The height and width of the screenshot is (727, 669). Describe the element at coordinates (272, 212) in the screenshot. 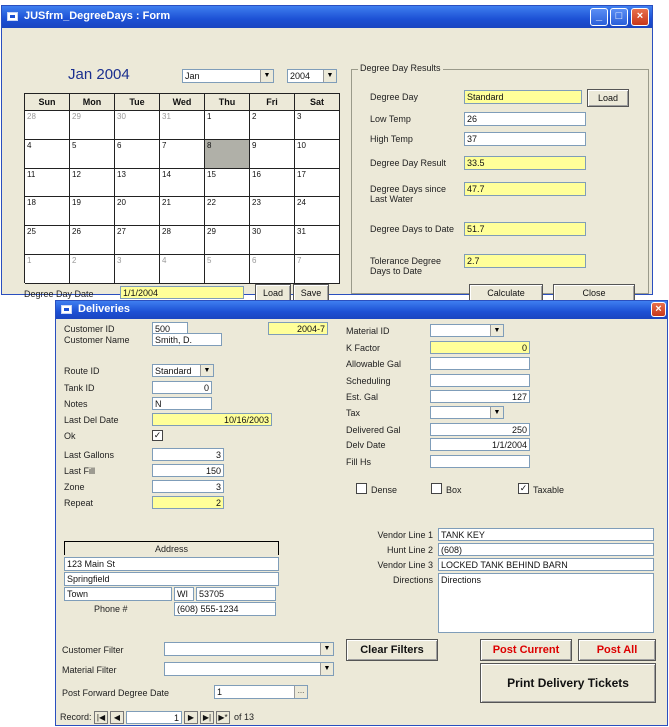

I see `calendar-day-cell: 23` at that location.